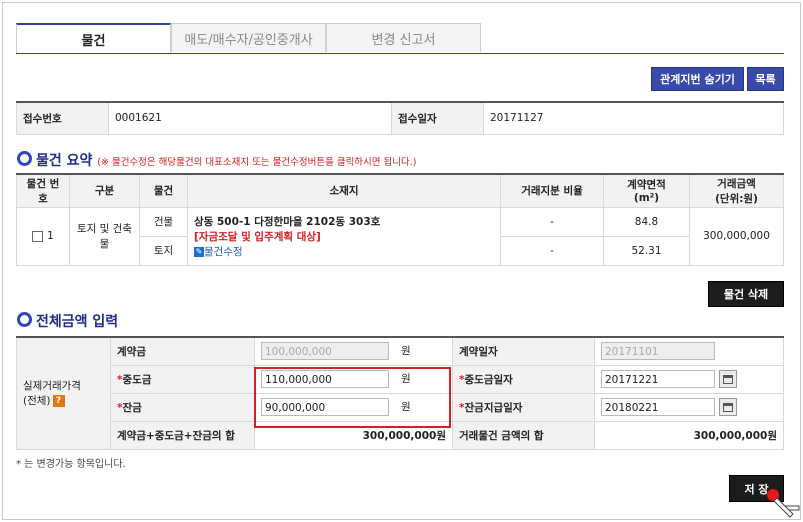 This screenshot has width=803, height=522. What do you see at coordinates (523, 379) in the screenshot?
I see `middle-date-label: *중도금일자` at bounding box center [523, 379].